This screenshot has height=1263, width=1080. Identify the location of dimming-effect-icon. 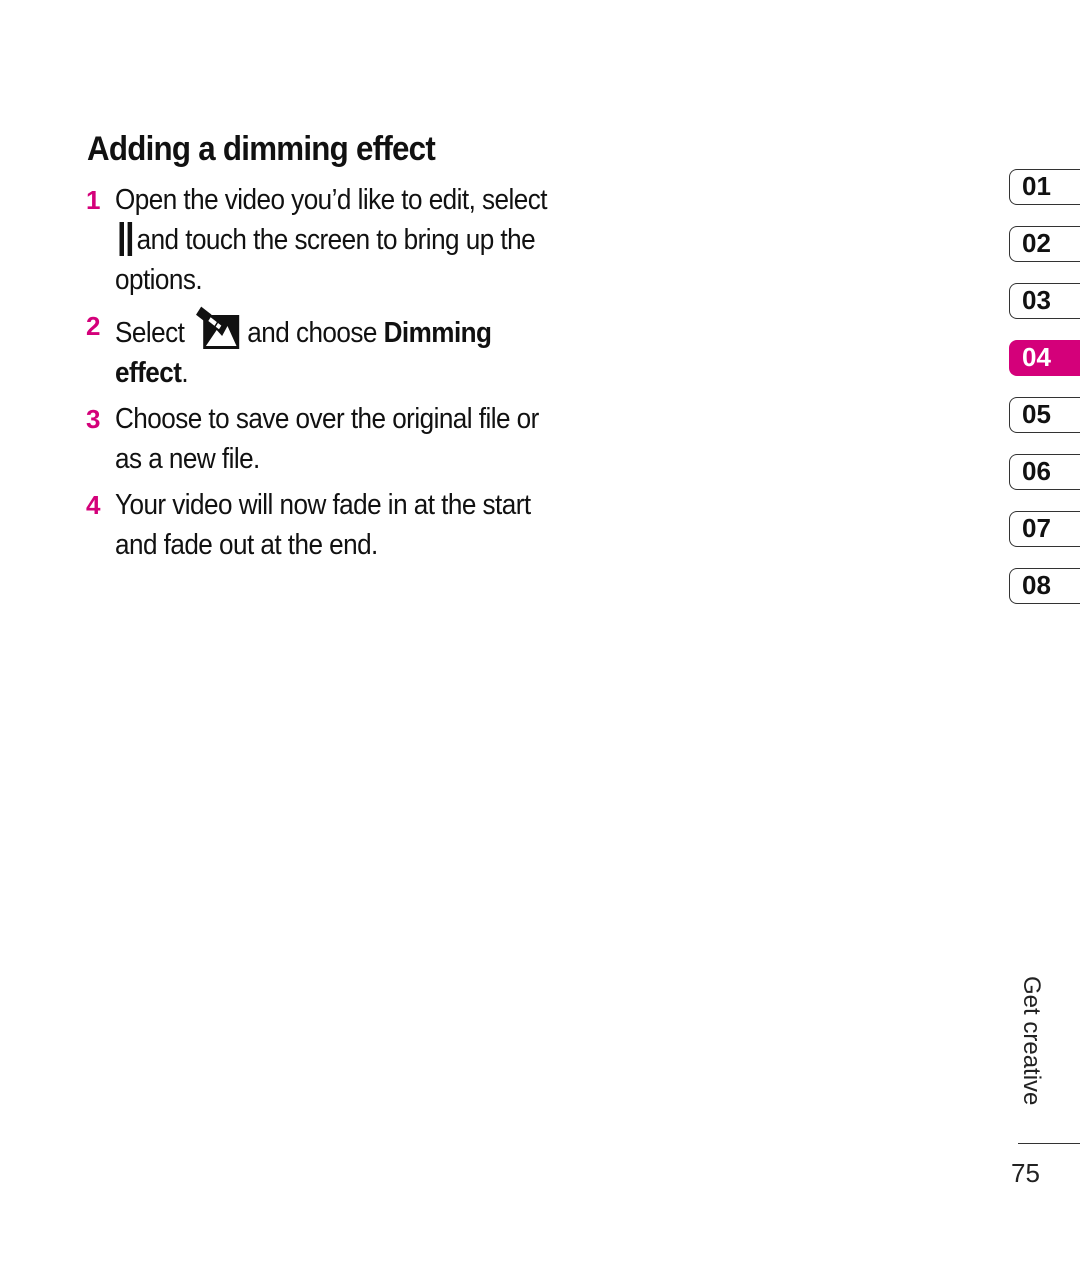
(218, 327).